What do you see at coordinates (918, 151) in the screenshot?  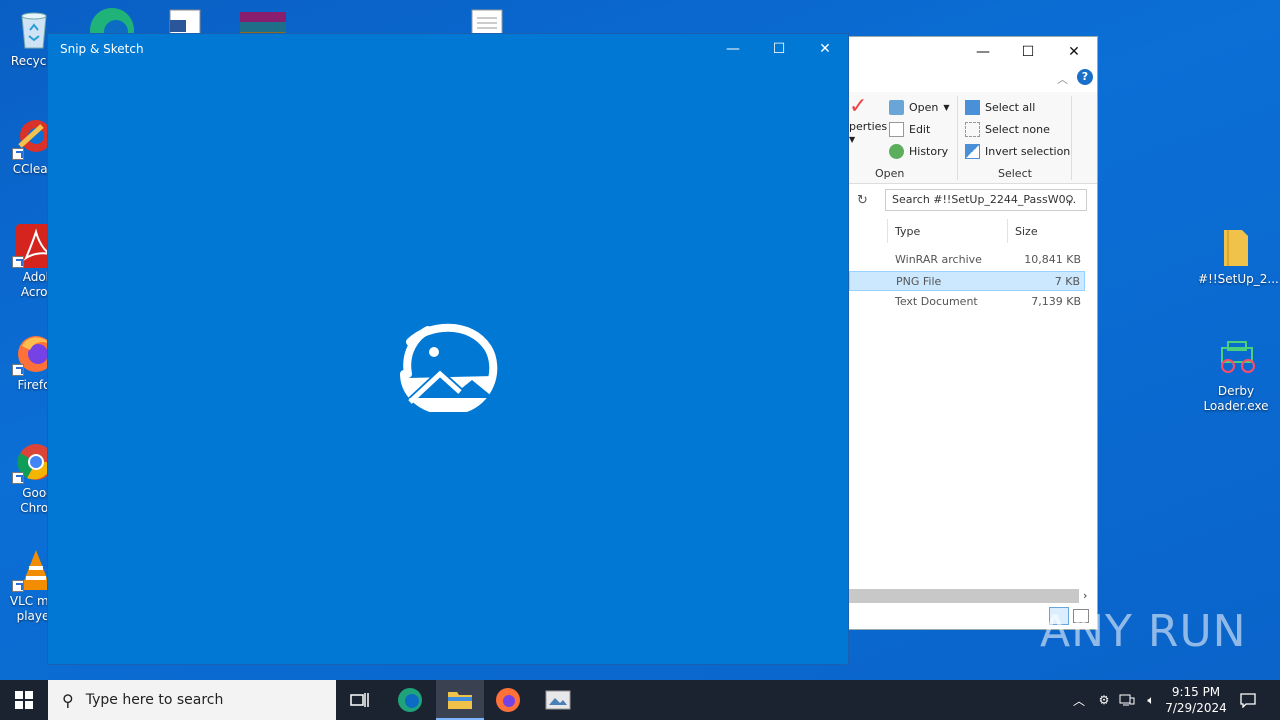 I see `history-button: History` at bounding box center [918, 151].